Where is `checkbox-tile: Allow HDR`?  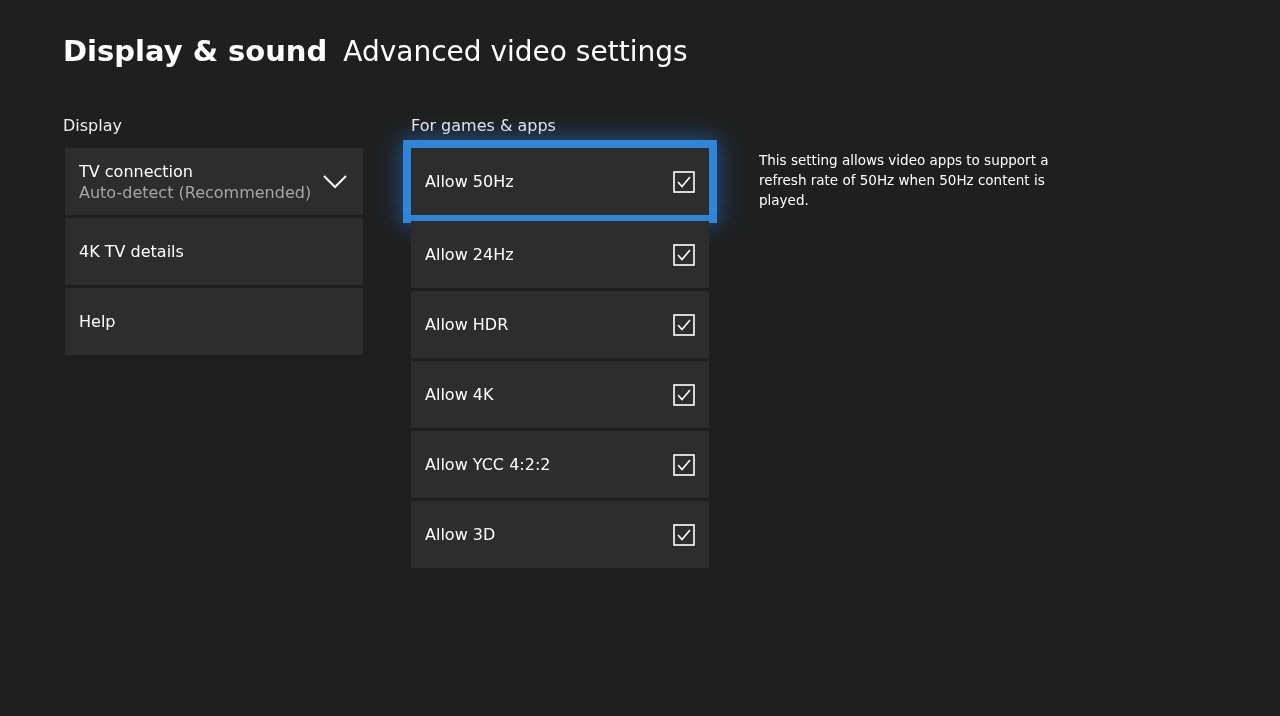 checkbox-tile: Allow HDR is located at coordinates (560, 324).